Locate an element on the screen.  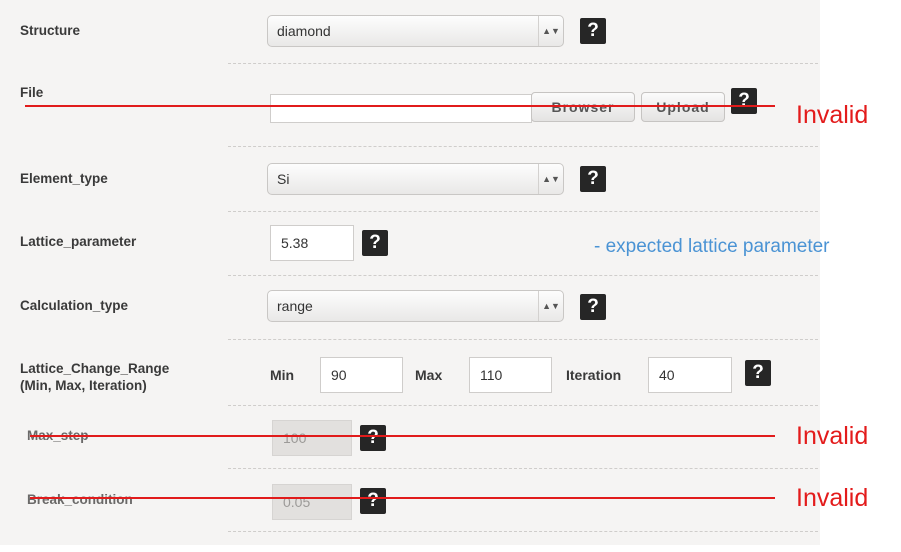
iteration-input: 40 is located at coordinates (690, 375).